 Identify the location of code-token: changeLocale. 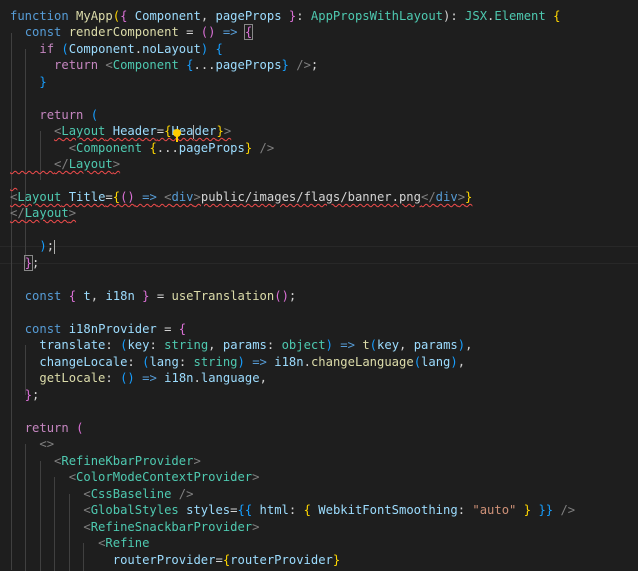
(83, 362).